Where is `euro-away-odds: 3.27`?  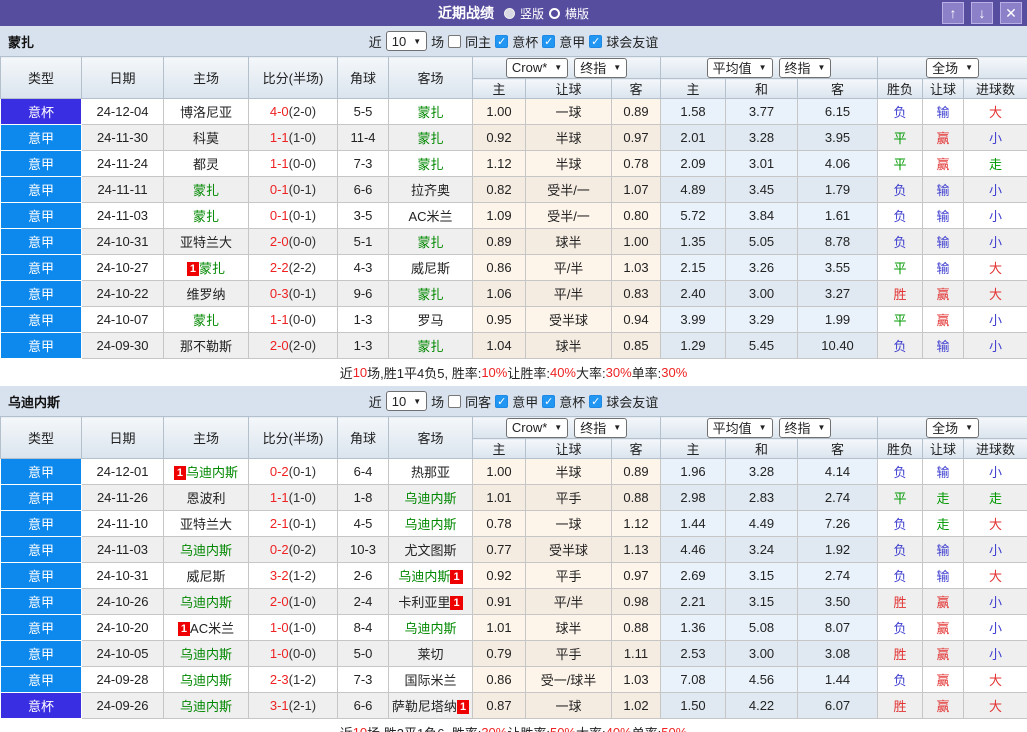 euro-away-odds: 3.27 is located at coordinates (838, 293).